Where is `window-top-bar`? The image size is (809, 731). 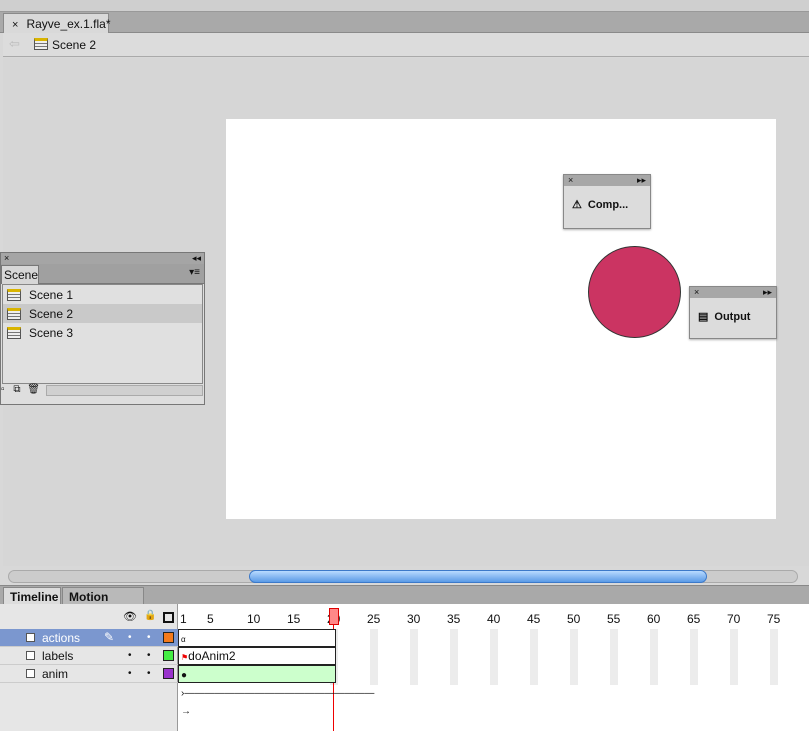
window-top-bar is located at coordinates (404, 6).